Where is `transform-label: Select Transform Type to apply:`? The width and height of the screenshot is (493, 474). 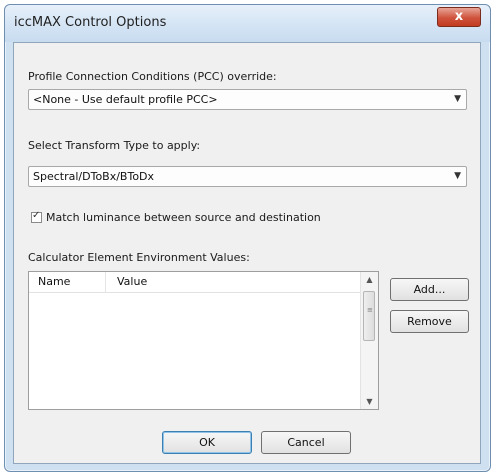 transform-label: Select Transform Type to apply: is located at coordinates (114, 145).